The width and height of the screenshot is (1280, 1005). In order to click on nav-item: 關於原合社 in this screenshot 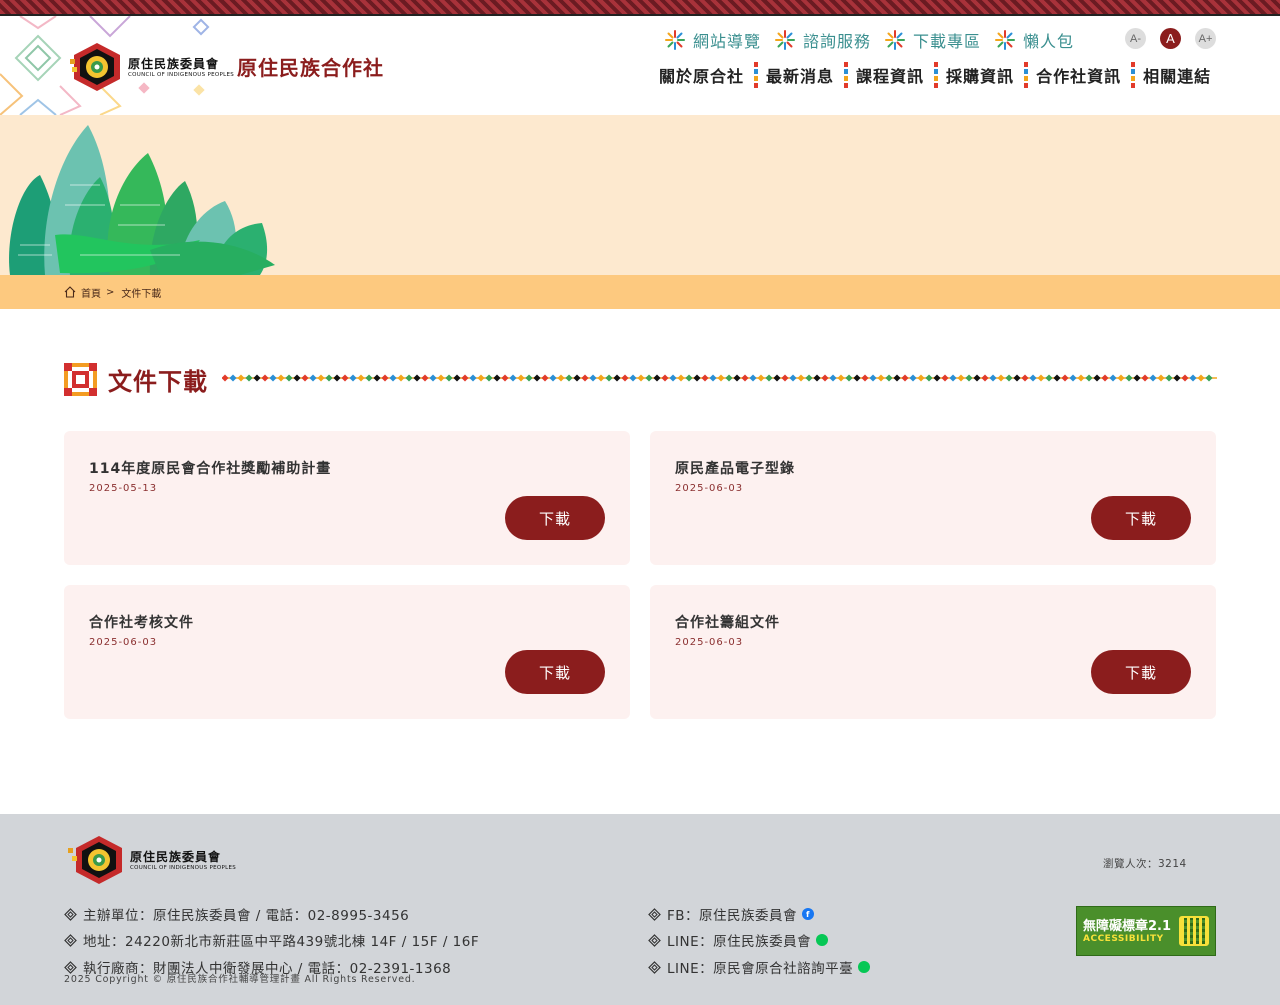, I will do `click(701, 75)`.